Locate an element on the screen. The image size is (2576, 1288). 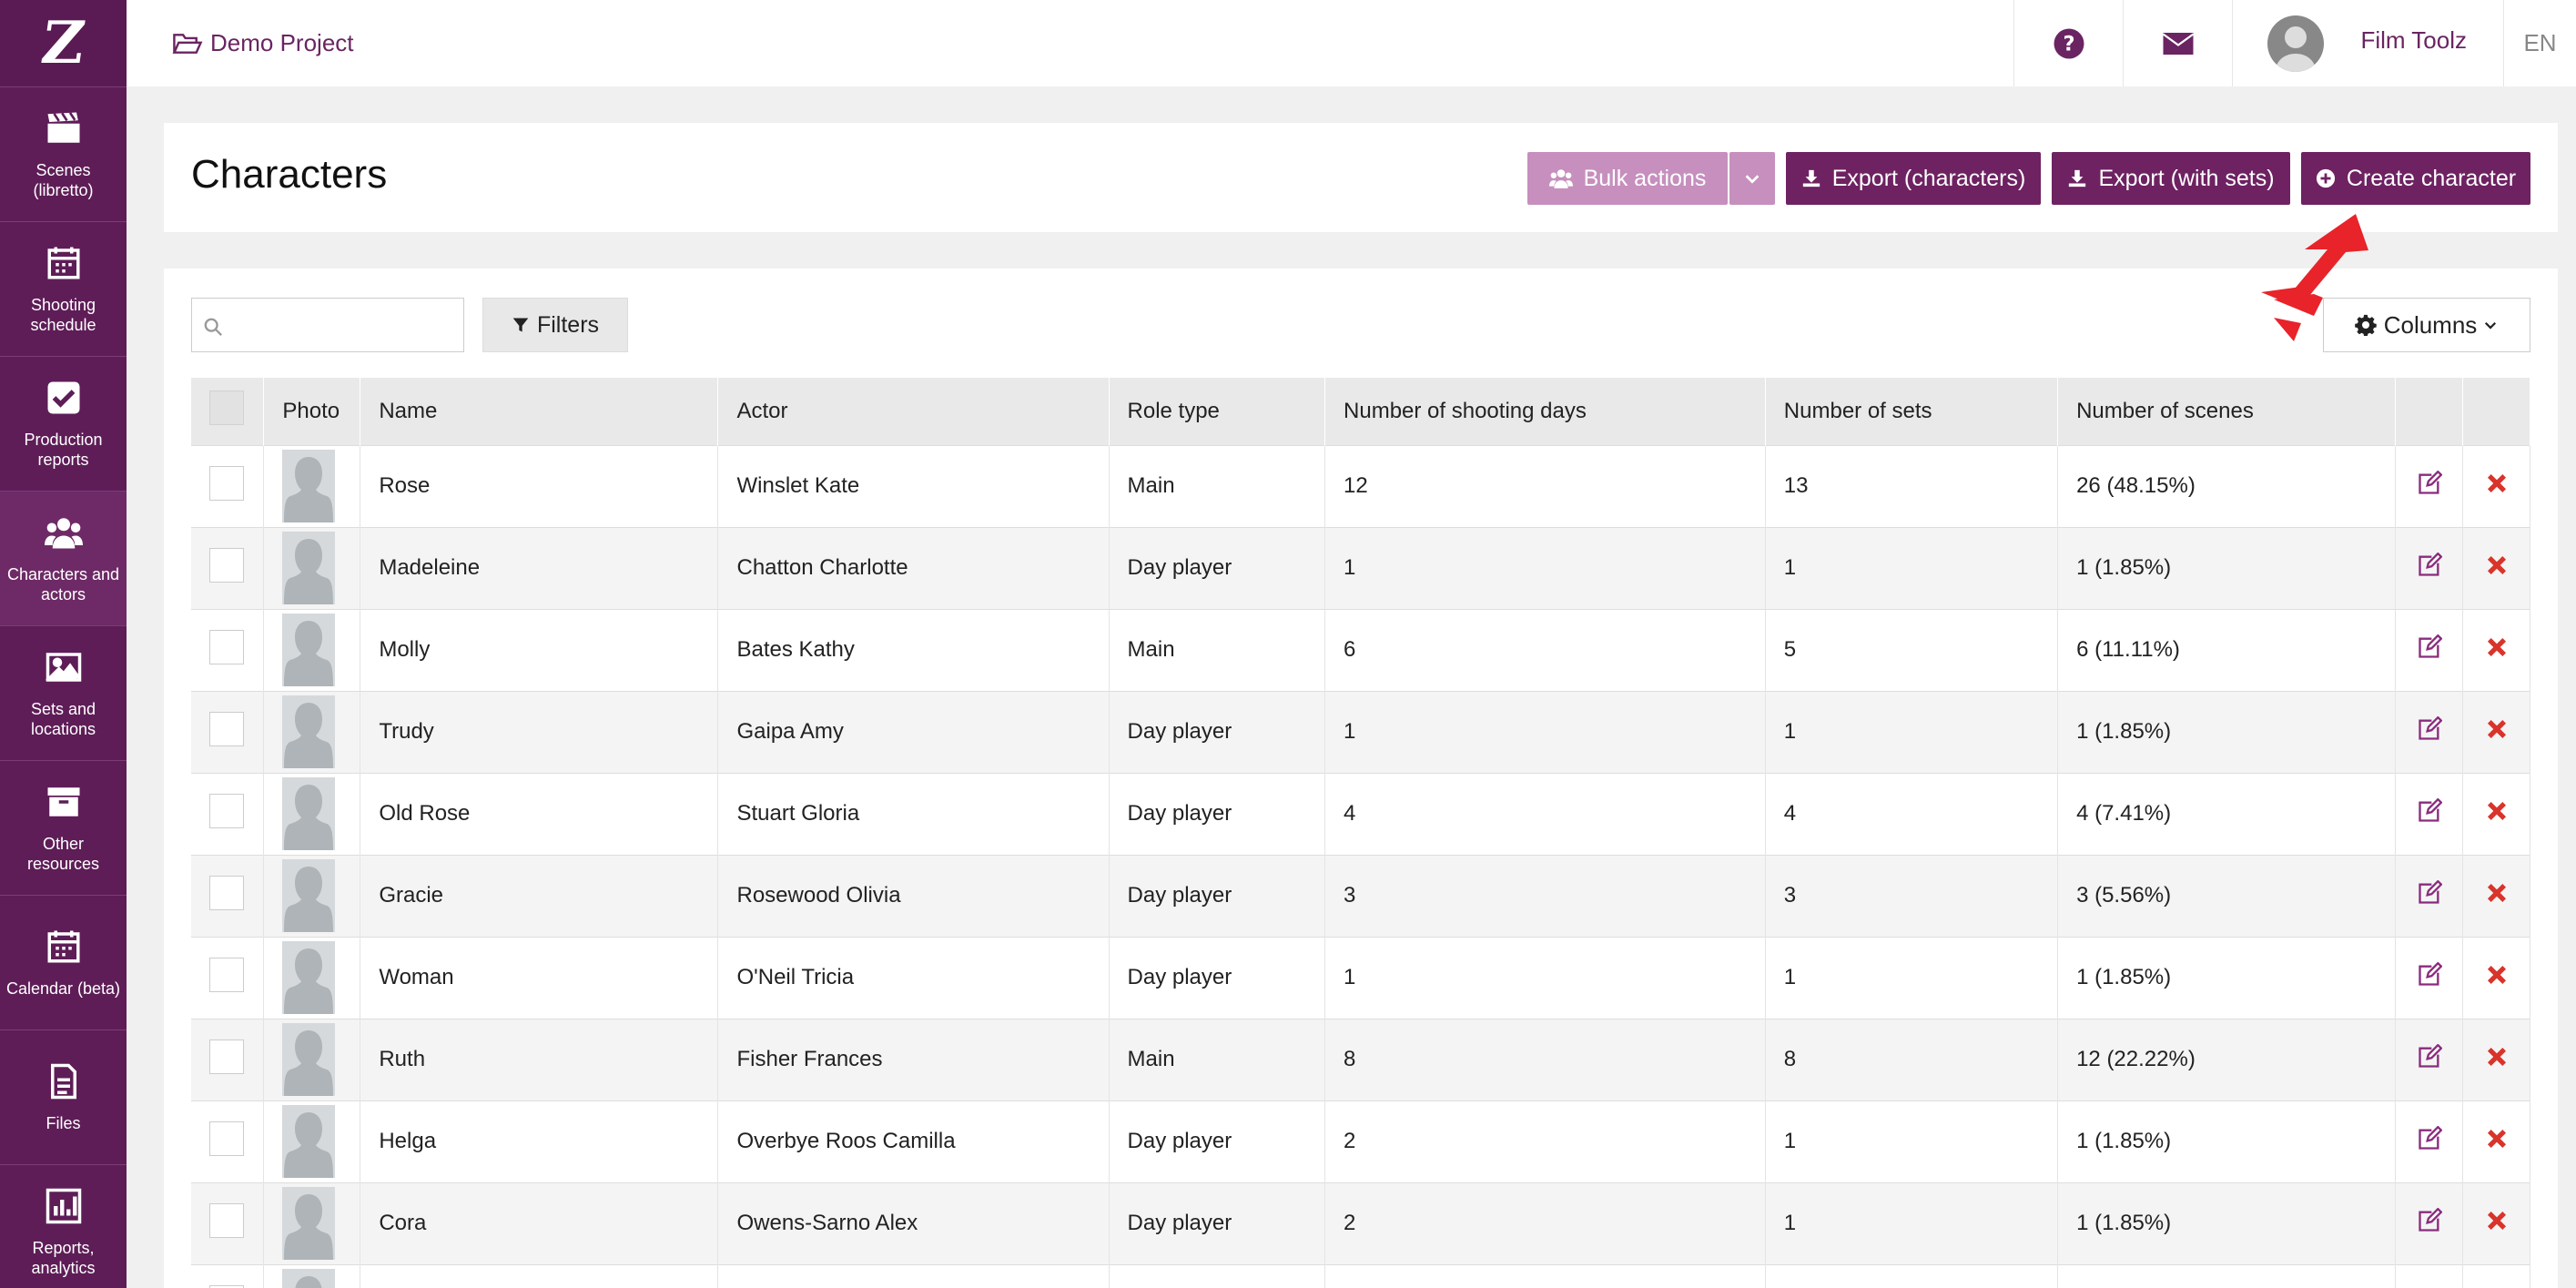
character-name: Woman is located at coordinates (539, 977).